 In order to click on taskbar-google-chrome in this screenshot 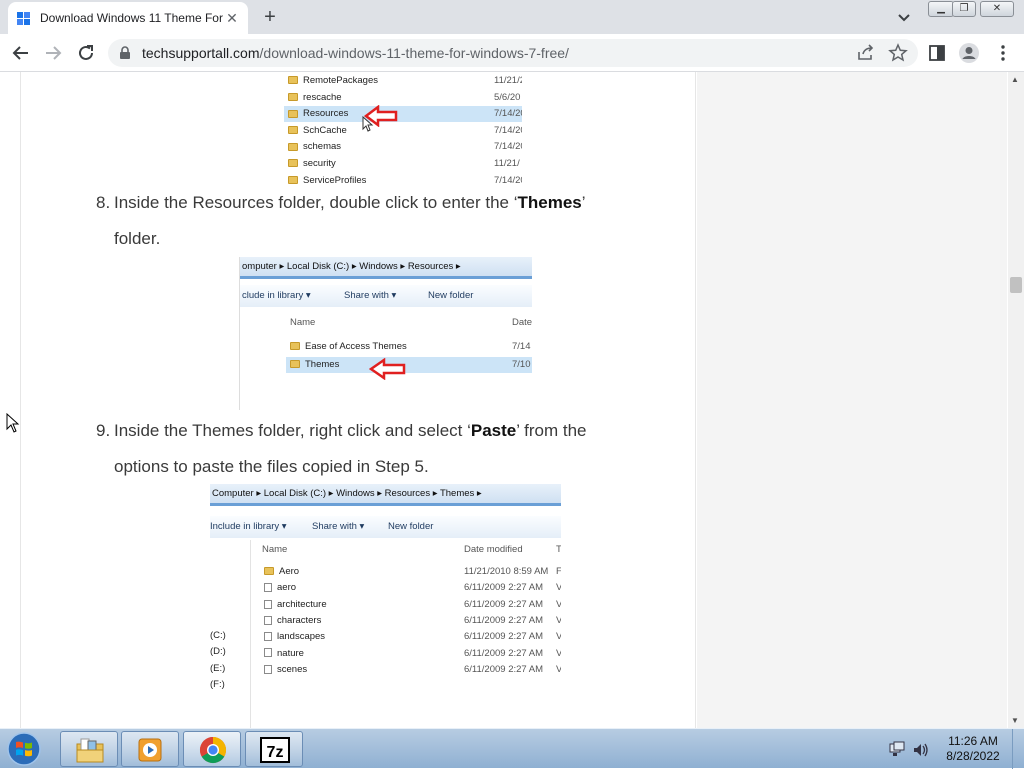, I will do `click(212, 749)`.